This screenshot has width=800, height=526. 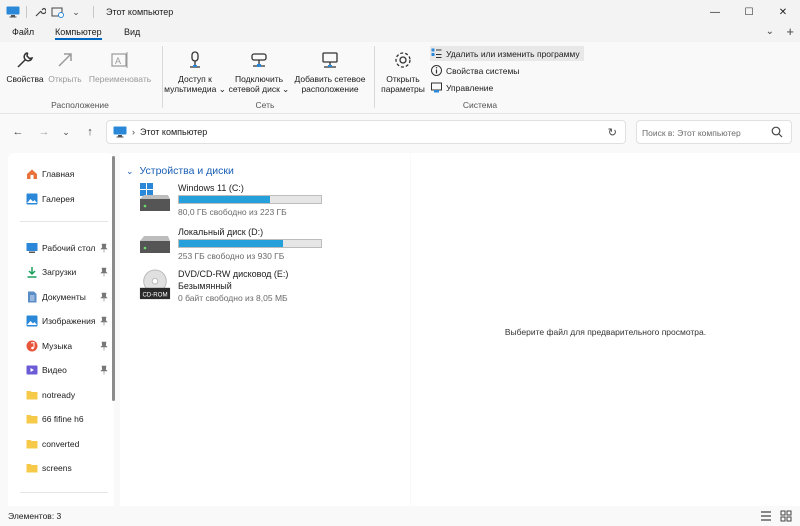 I want to click on sidebar-item-66-fifine-h6: 66 fifine h6, so click(x=67, y=419).